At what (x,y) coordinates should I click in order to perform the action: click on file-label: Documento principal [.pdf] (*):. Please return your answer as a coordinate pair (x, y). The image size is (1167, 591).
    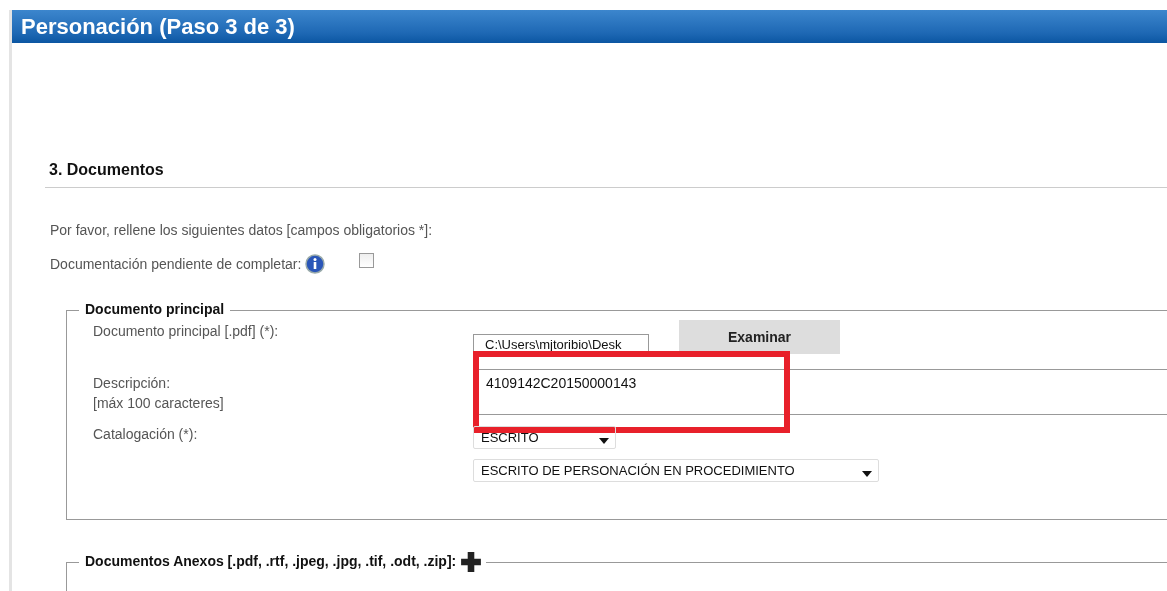
    Looking at the image, I should click on (186, 332).